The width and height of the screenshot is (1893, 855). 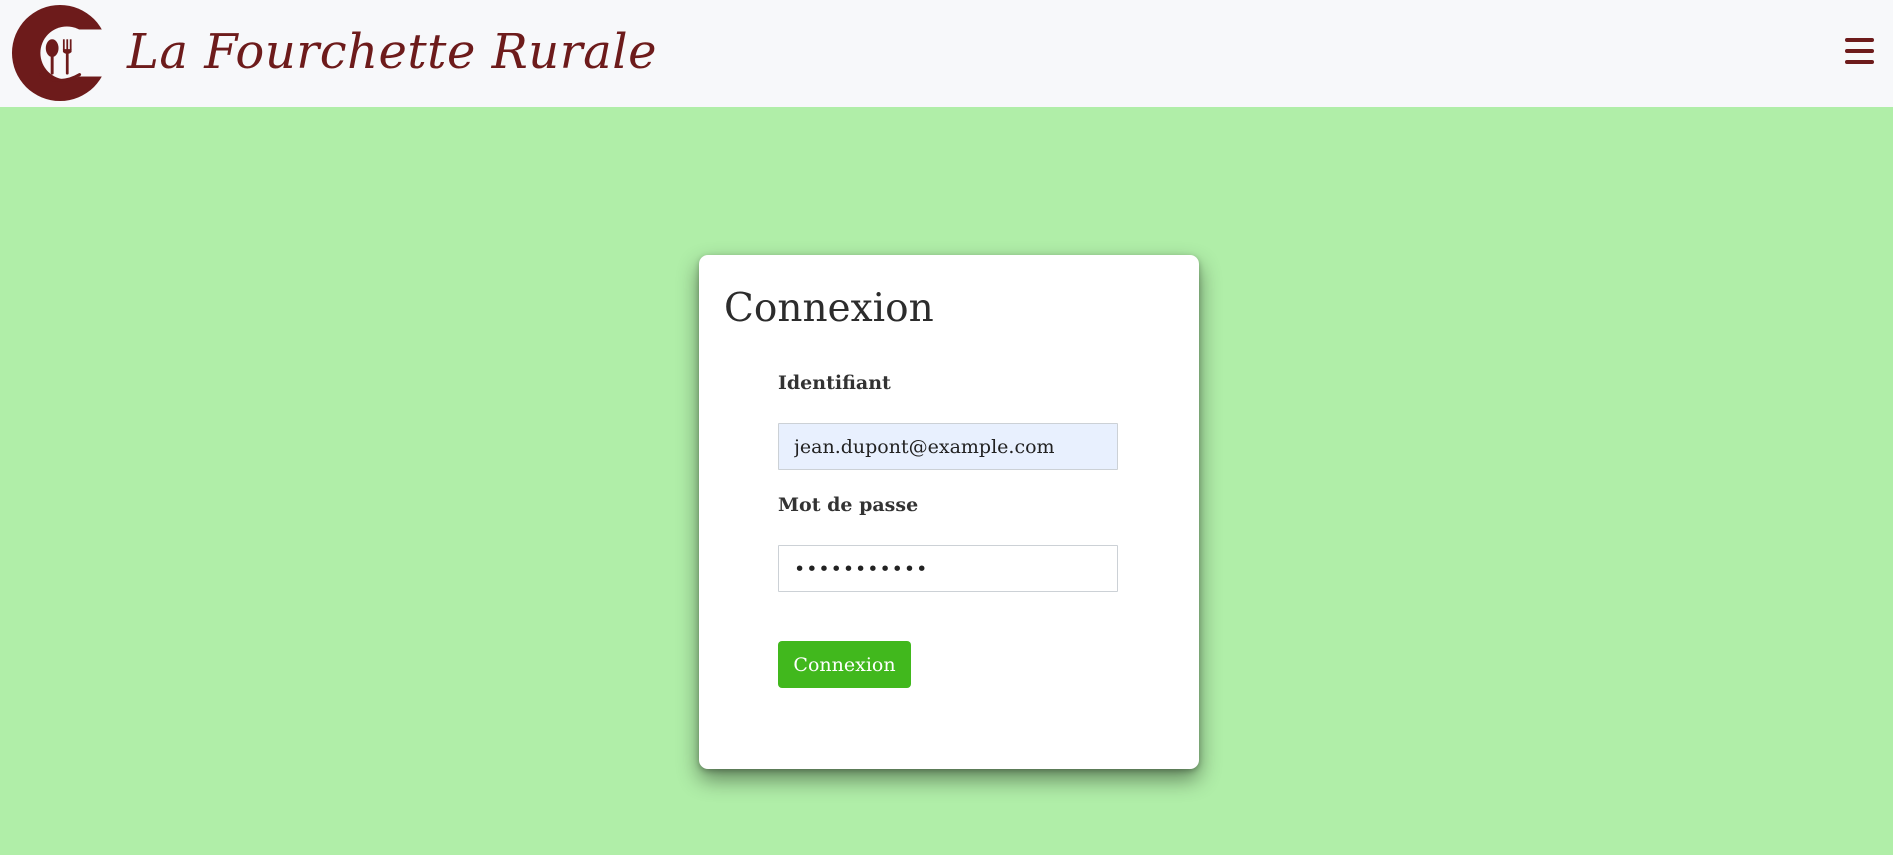 I want to click on navbar: La Fourchette Rurale, so click(x=946, y=53).